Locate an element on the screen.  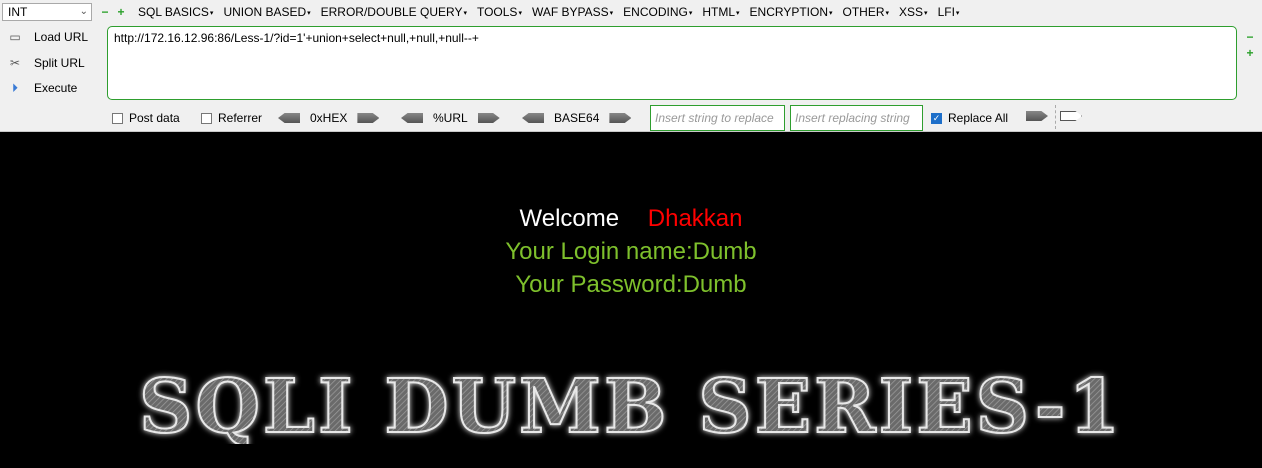
execute-button: ⏵ Execute is located at coordinates (41, 88).